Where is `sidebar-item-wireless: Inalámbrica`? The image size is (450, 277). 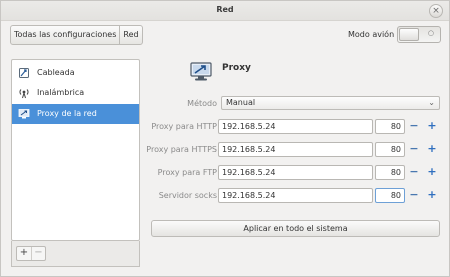
sidebar-item-wireless: Inalámbrica is located at coordinates (75, 93).